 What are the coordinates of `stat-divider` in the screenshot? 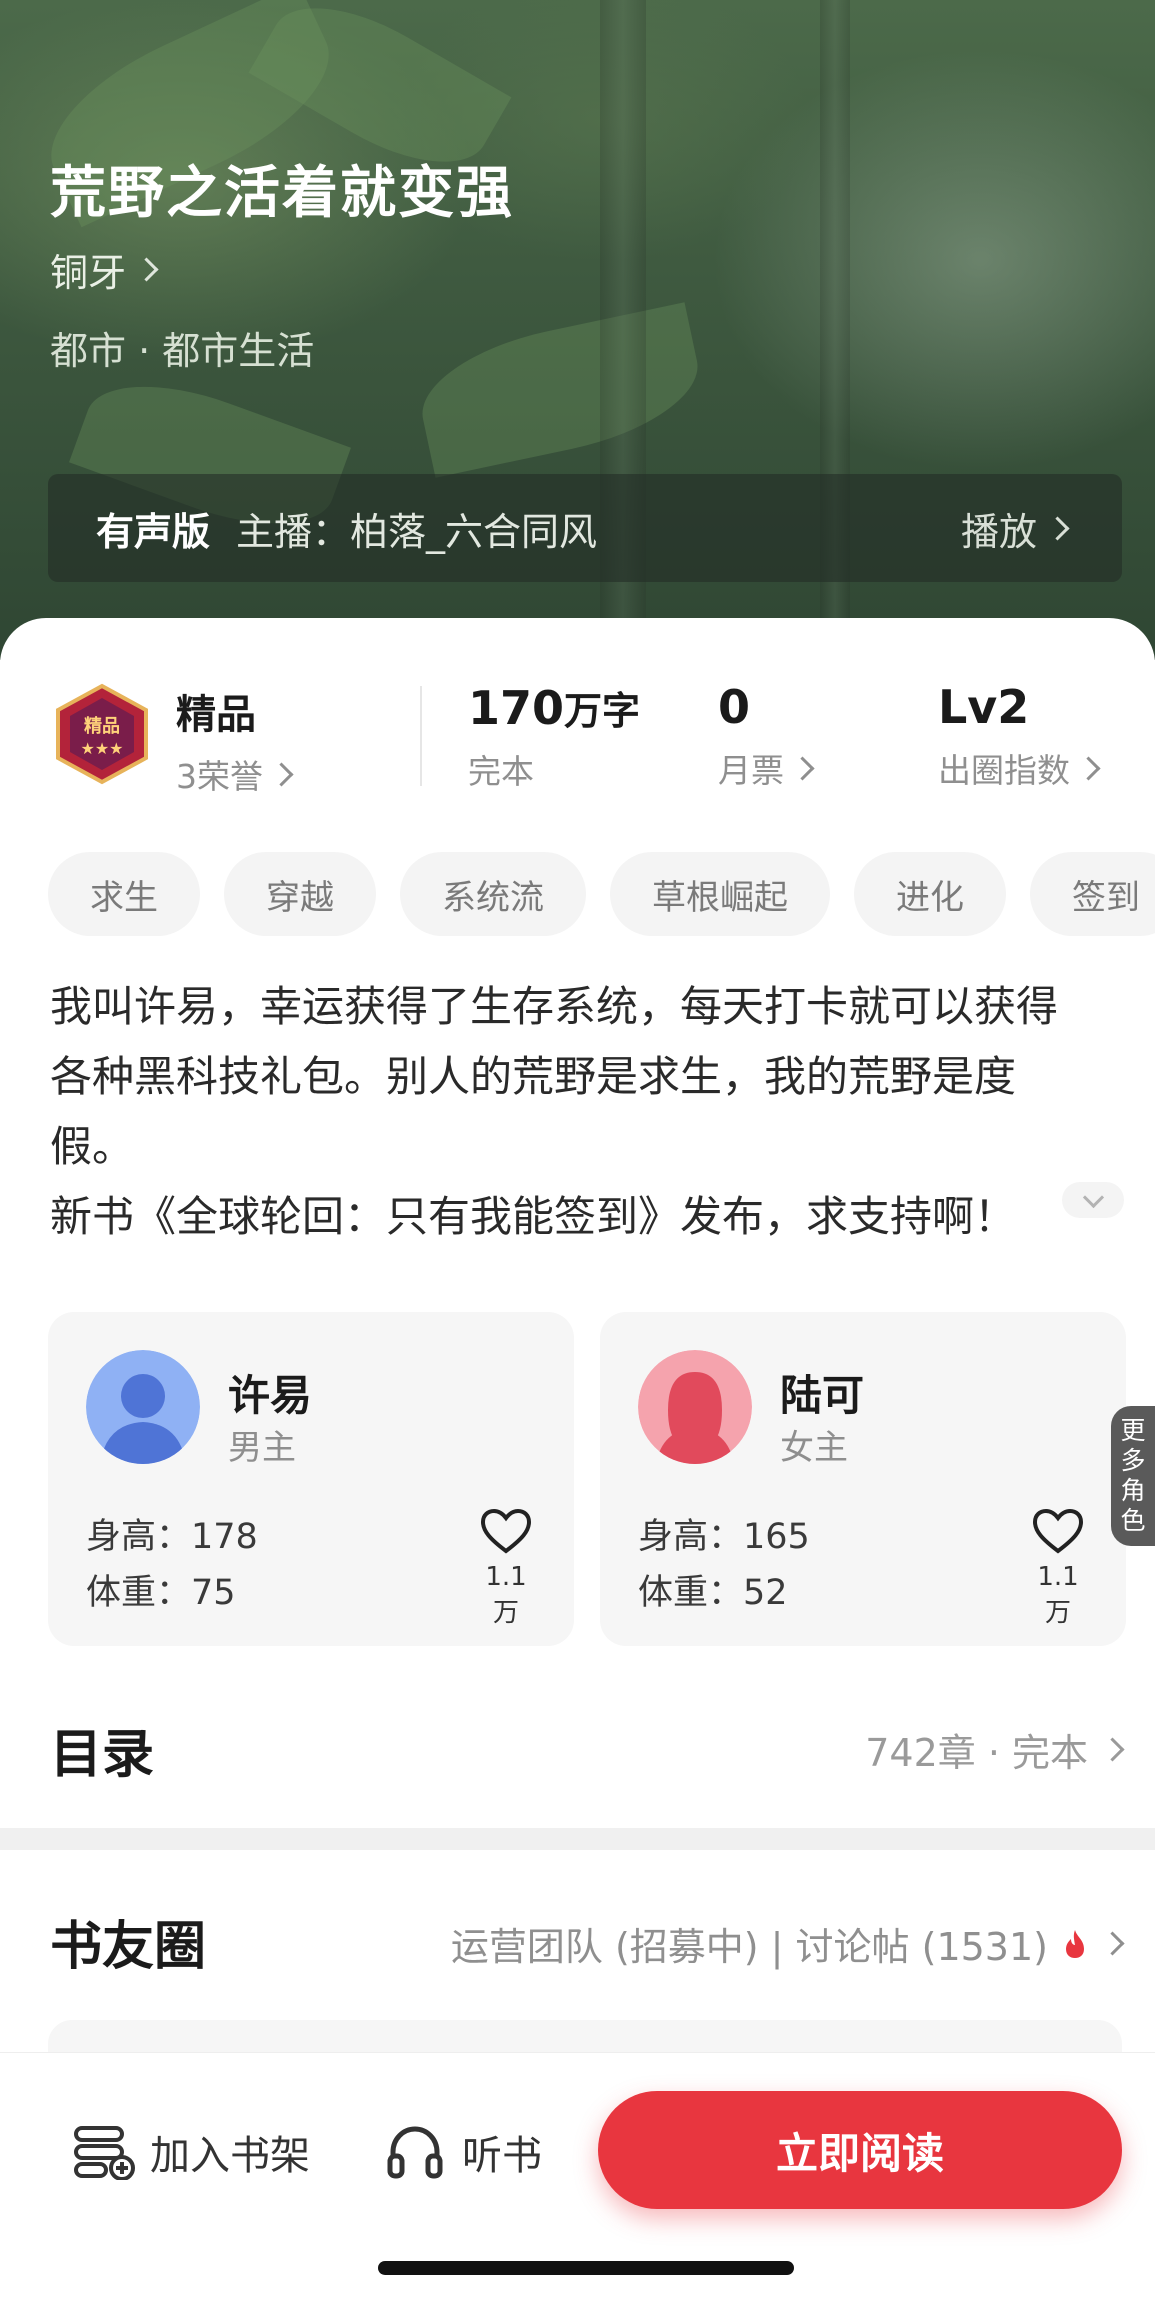 It's located at (421, 736).